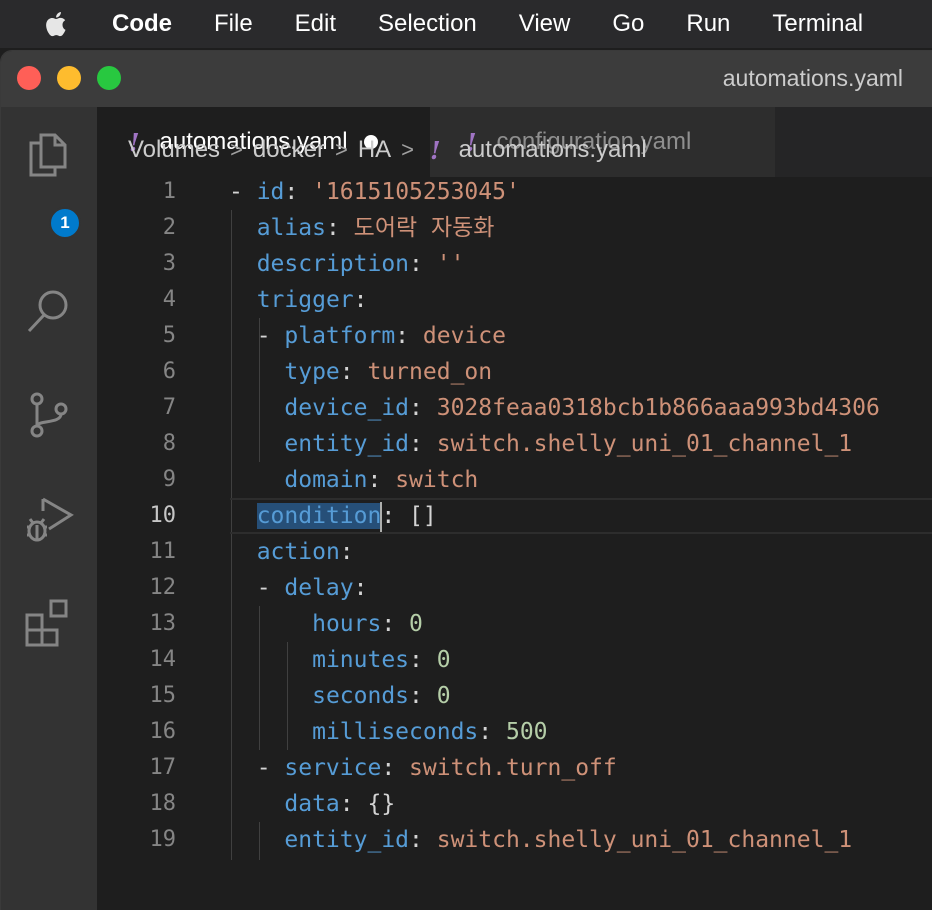 The width and height of the screenshot is (932, 910). What do you see at coordinates (514, 192) in the screenshot?
I see `code-line: 1 - id: '1615105253045'` at bounding box center [514, 192].